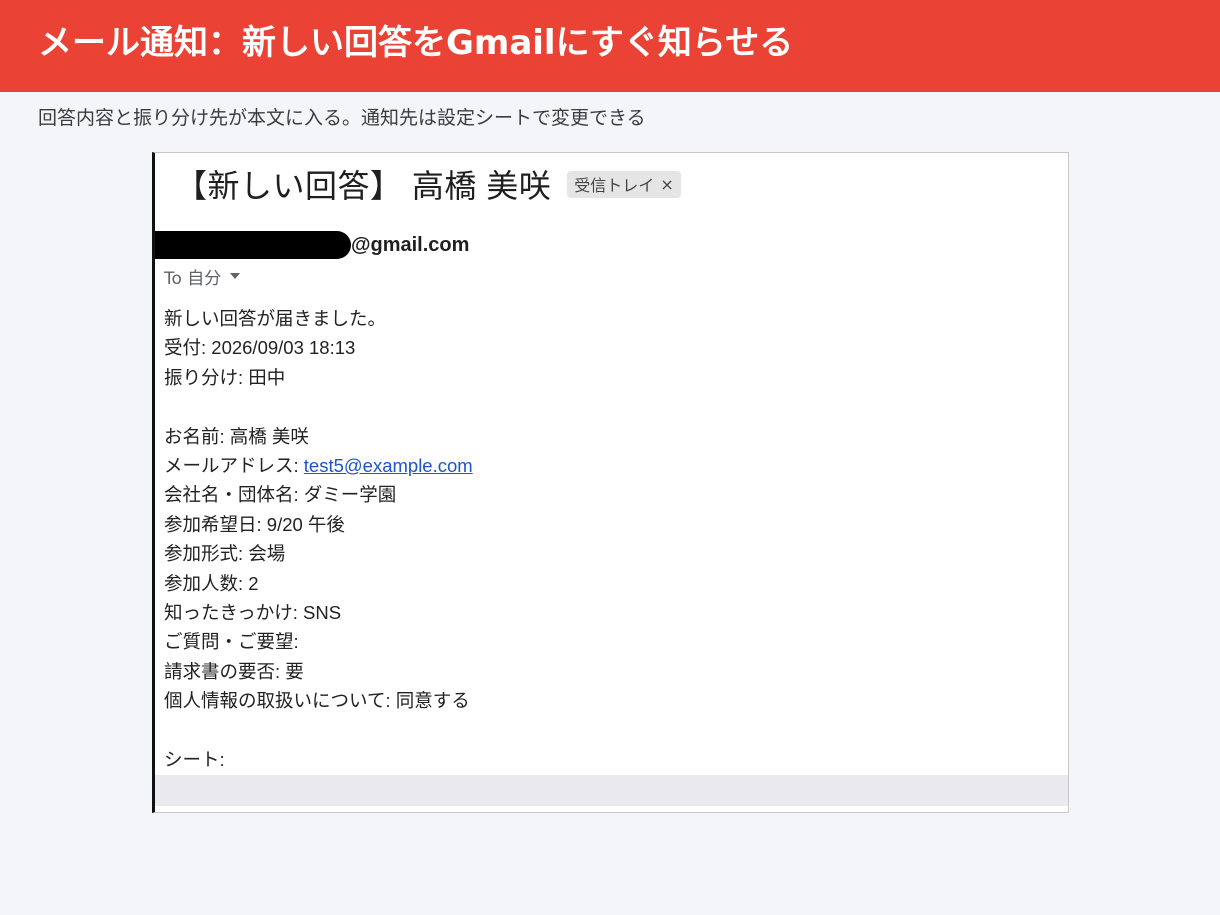  What do you see at coordinates (211, 583) in the screenshot?
I see `body-line: 参加人数: 2` at bounding box center [211, 583].